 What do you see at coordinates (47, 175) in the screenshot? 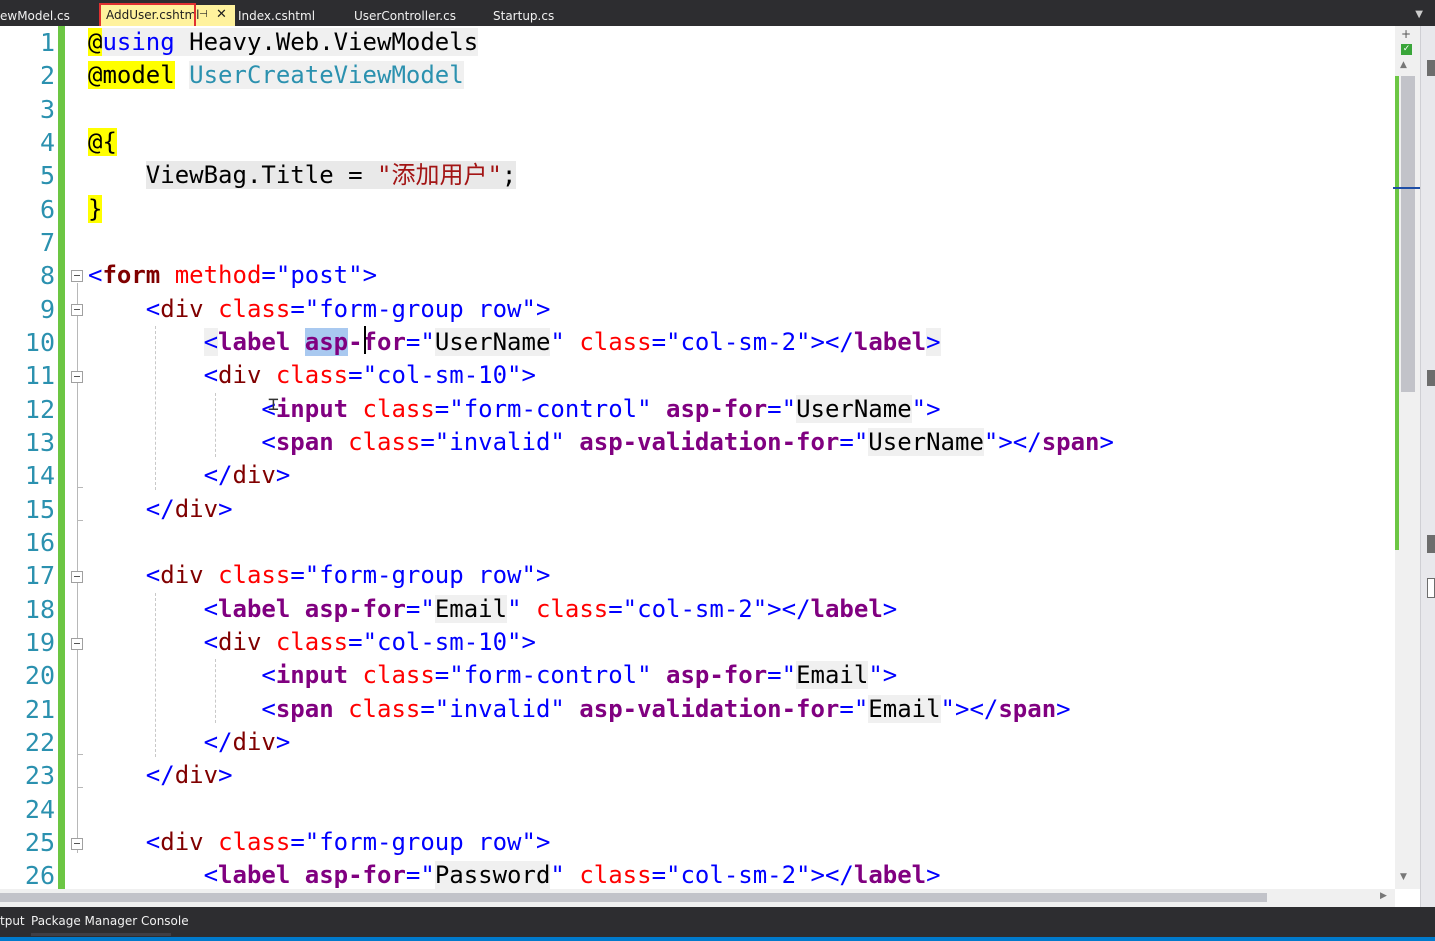
I see `line-number: 5` at bounding box center [47, 175].